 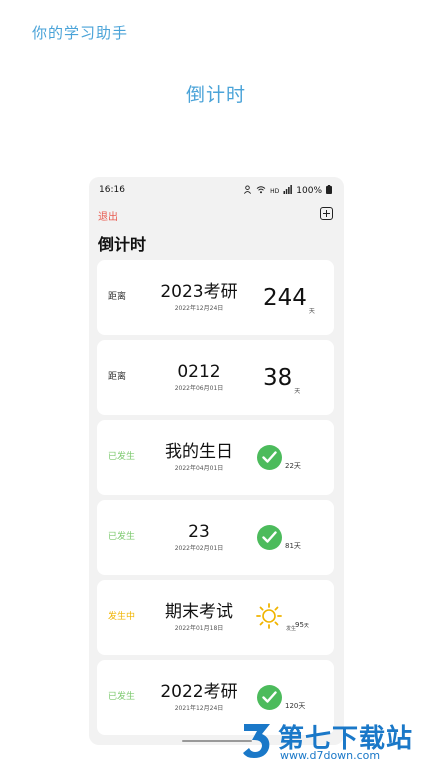 What do you see at coordinates (335, 742) in the screenshot?
I see `watermark: 第七下载站 www.d7down.com` at bounding box center [335, 742].